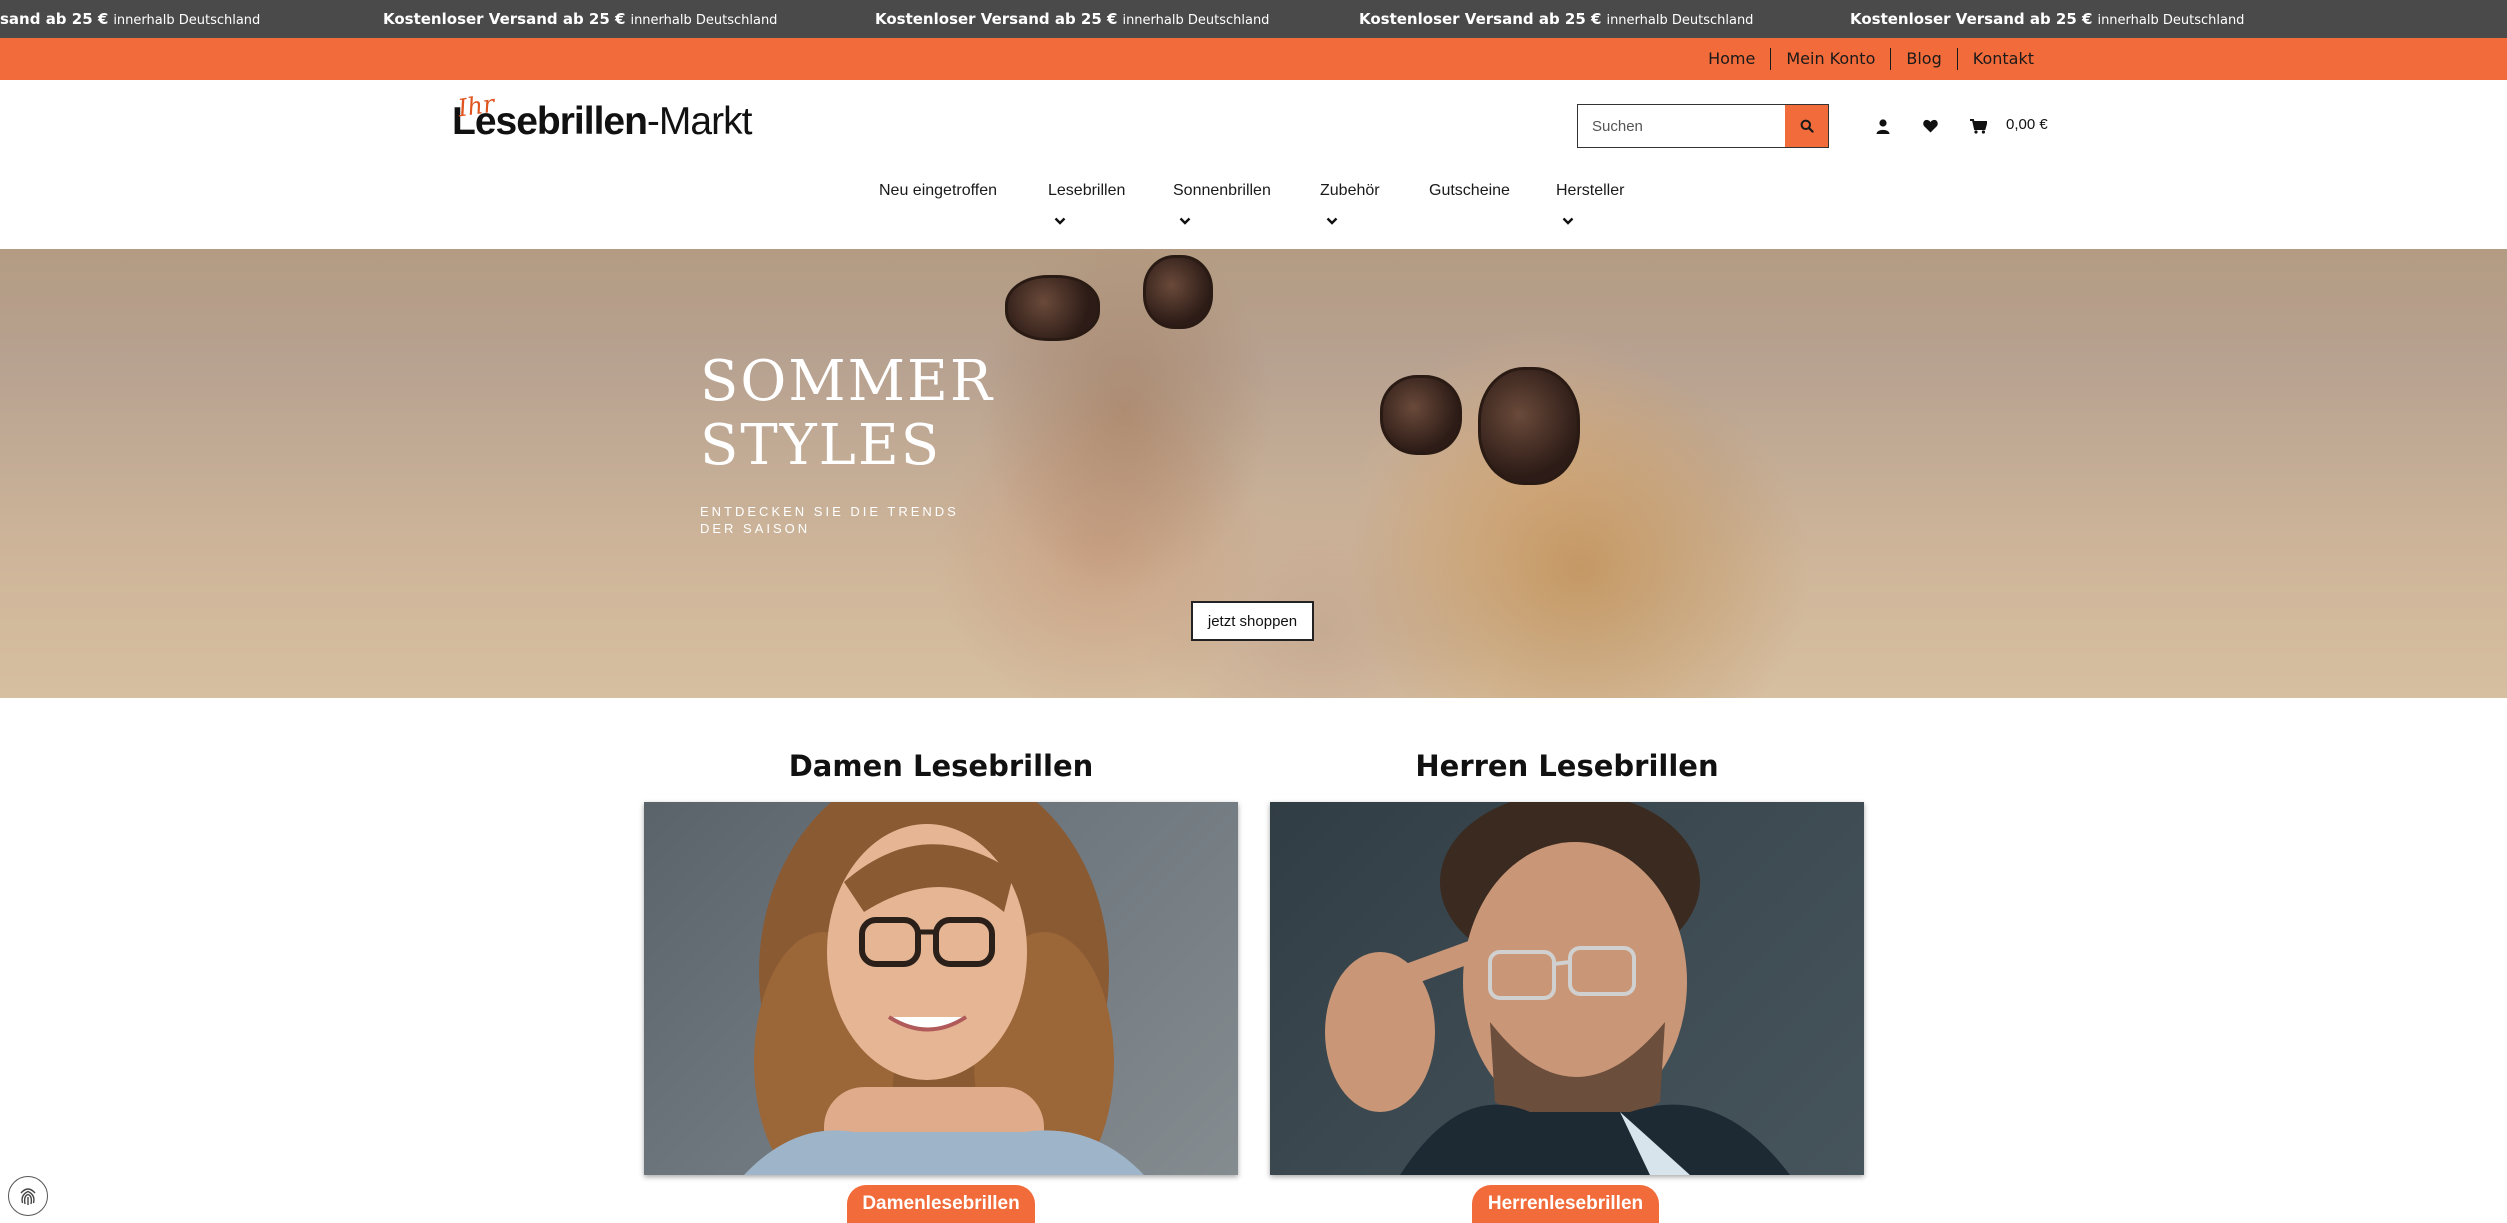 The height and width of the screenshot is (1223, 2507). I want to click on nav-item-sunglasses: Sonnenbrillen, so click(1222, 191).